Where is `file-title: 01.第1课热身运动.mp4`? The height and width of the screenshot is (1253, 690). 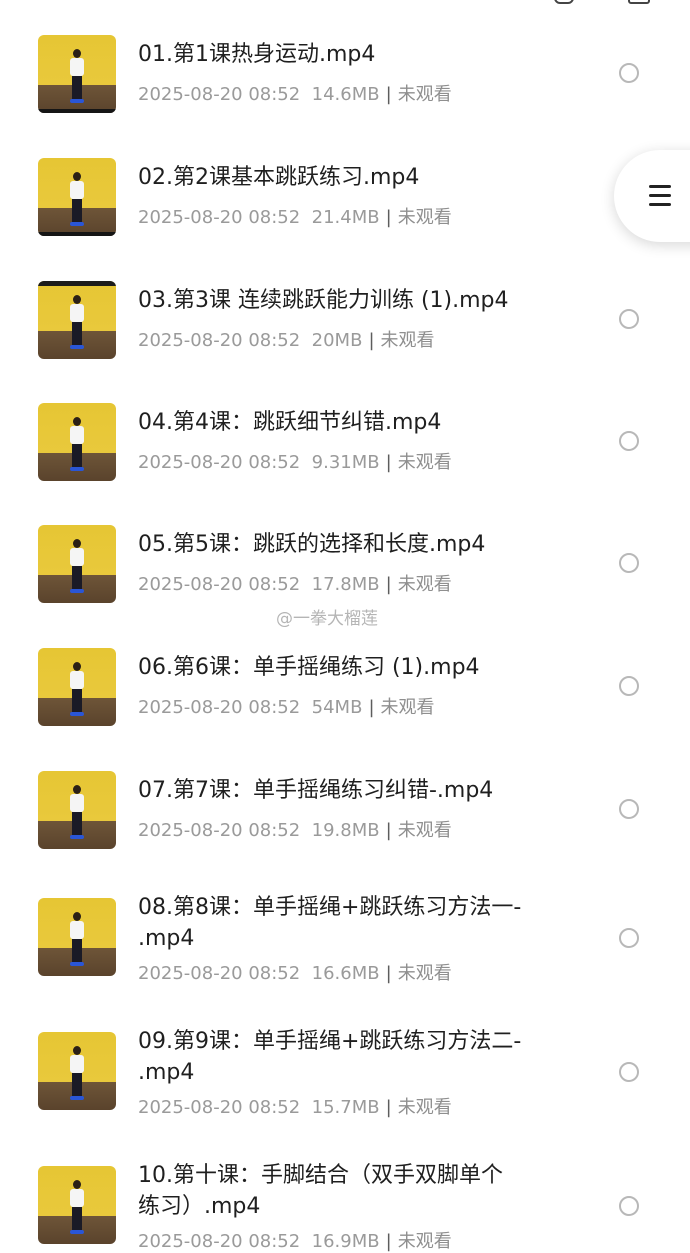 file-title: 01.第1课热身运动.mp4 is located at coordinates (257, 54).